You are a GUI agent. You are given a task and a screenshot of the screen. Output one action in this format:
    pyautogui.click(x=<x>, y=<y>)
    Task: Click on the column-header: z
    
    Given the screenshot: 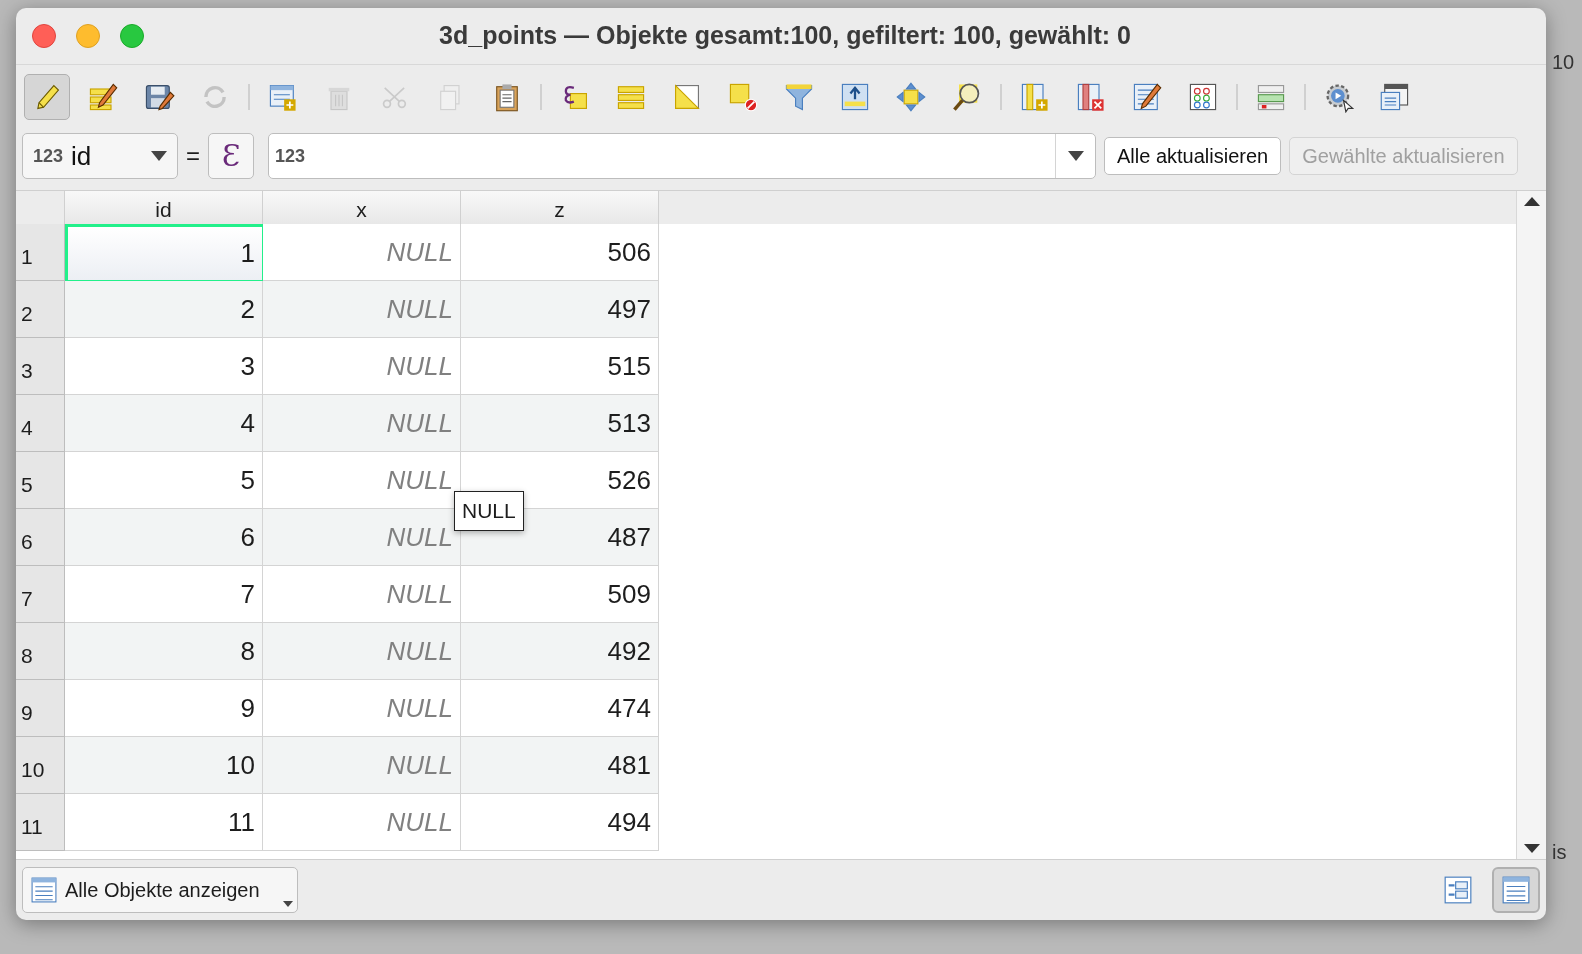 What is the action you would take?
    pyautogui.click(x=560, y=207)
    